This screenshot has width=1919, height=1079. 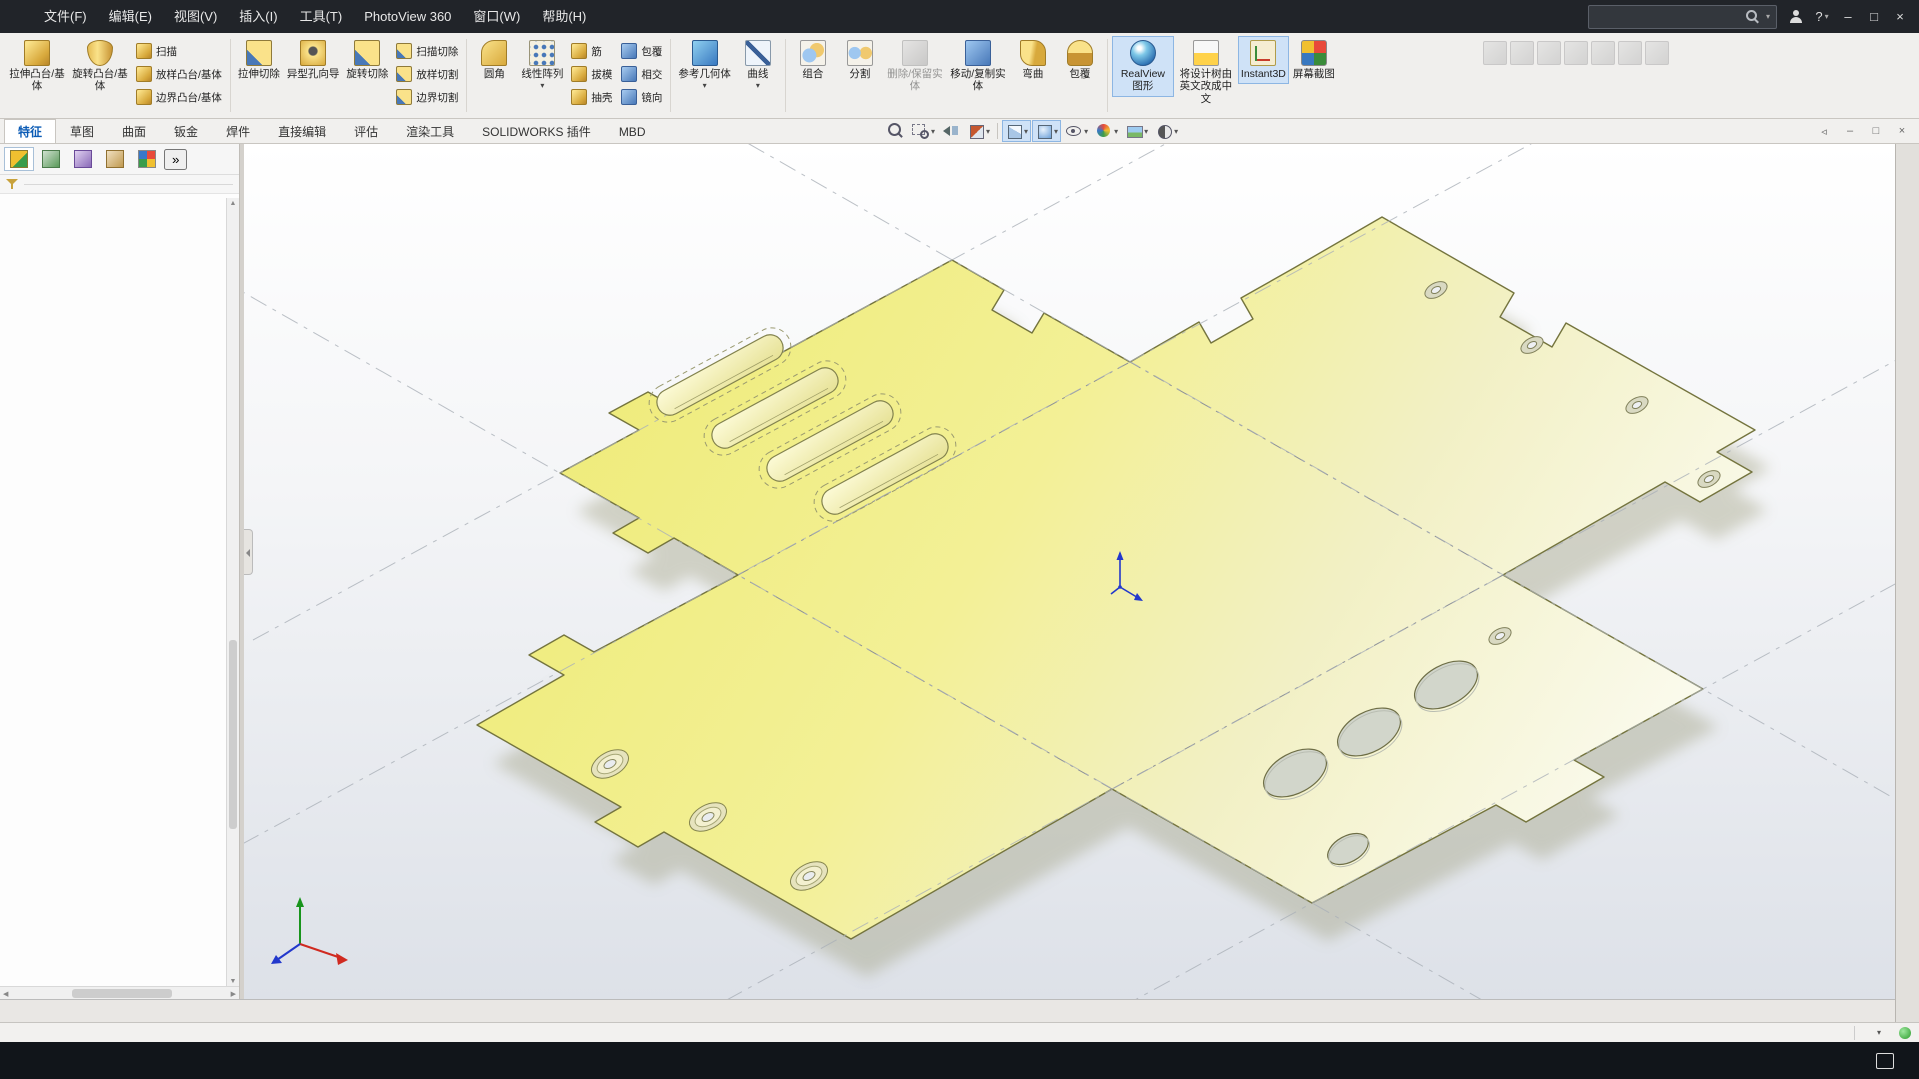 I want to click on scroll-left-icon: ◀, so click(x=5, y=994).